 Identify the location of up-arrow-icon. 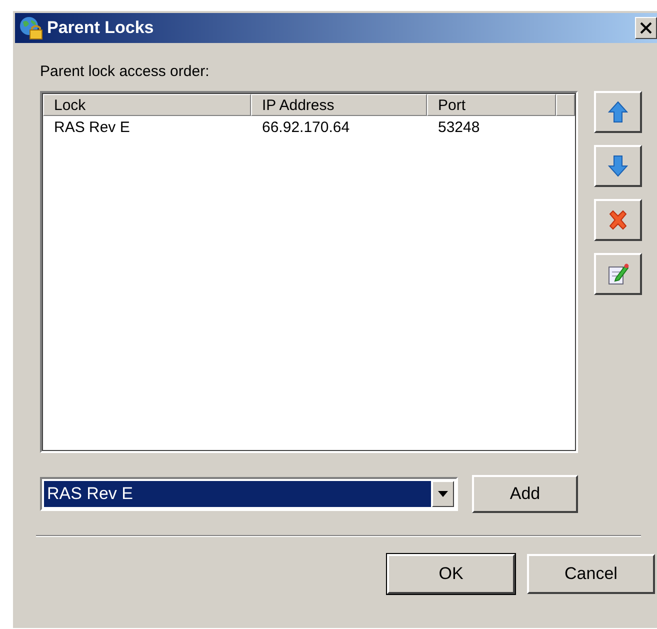
(618, 112).